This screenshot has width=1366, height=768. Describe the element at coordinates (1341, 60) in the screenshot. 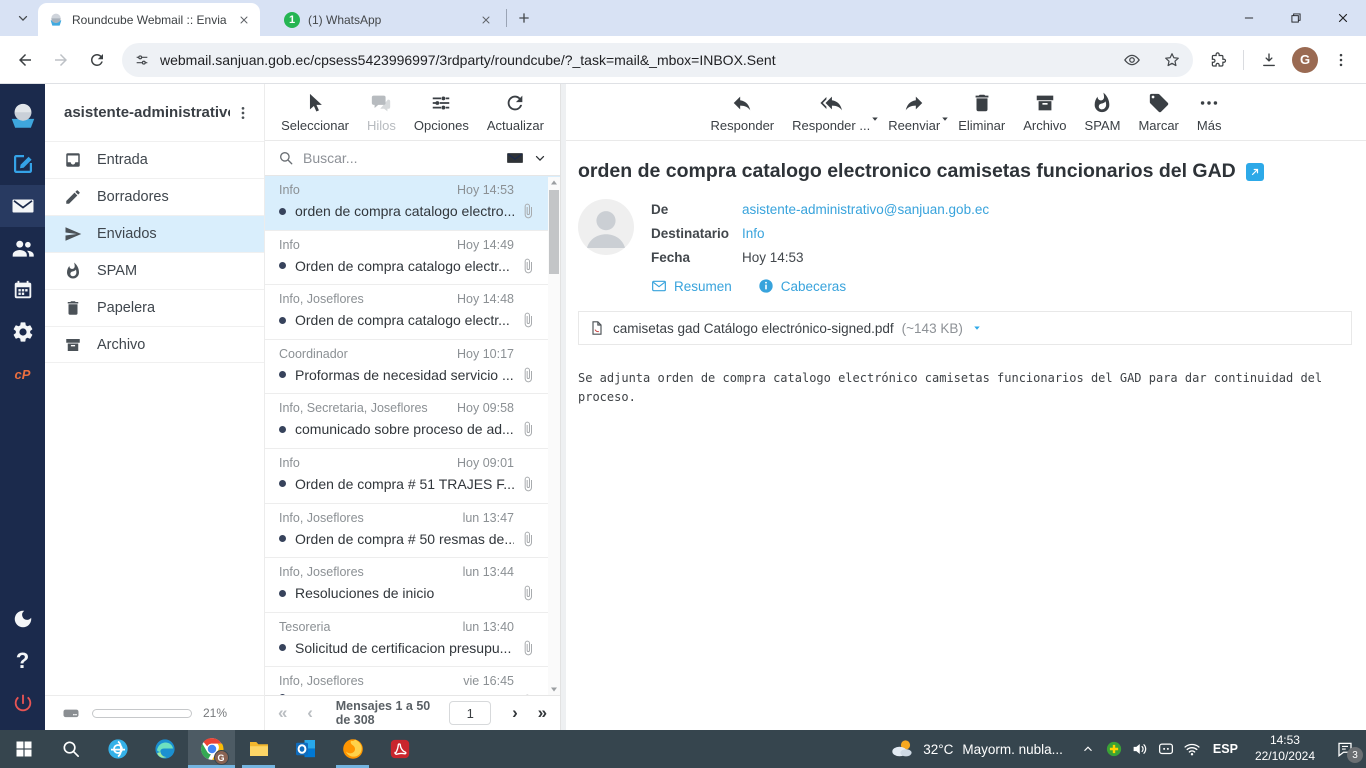

I see `browser-menu-button` at that location.